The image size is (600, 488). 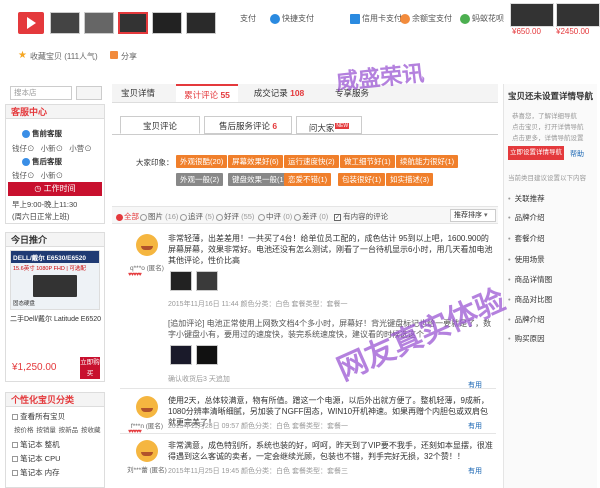 What do you see at coordinates (329, 125) in the screenshot?
I see `subtab-ask: 问大家 NEW` at bounding box center [329, 125].